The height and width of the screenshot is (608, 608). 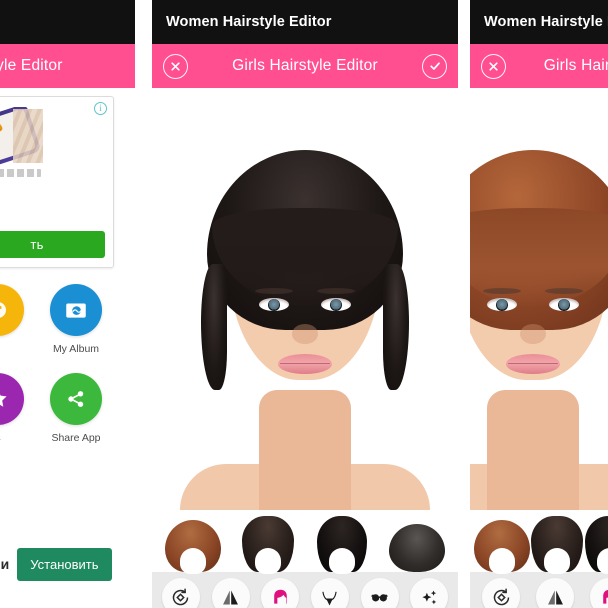 I want to click on app-bar-title-middle: Girls Hairstyle Editor, so click(x=305, y=65).